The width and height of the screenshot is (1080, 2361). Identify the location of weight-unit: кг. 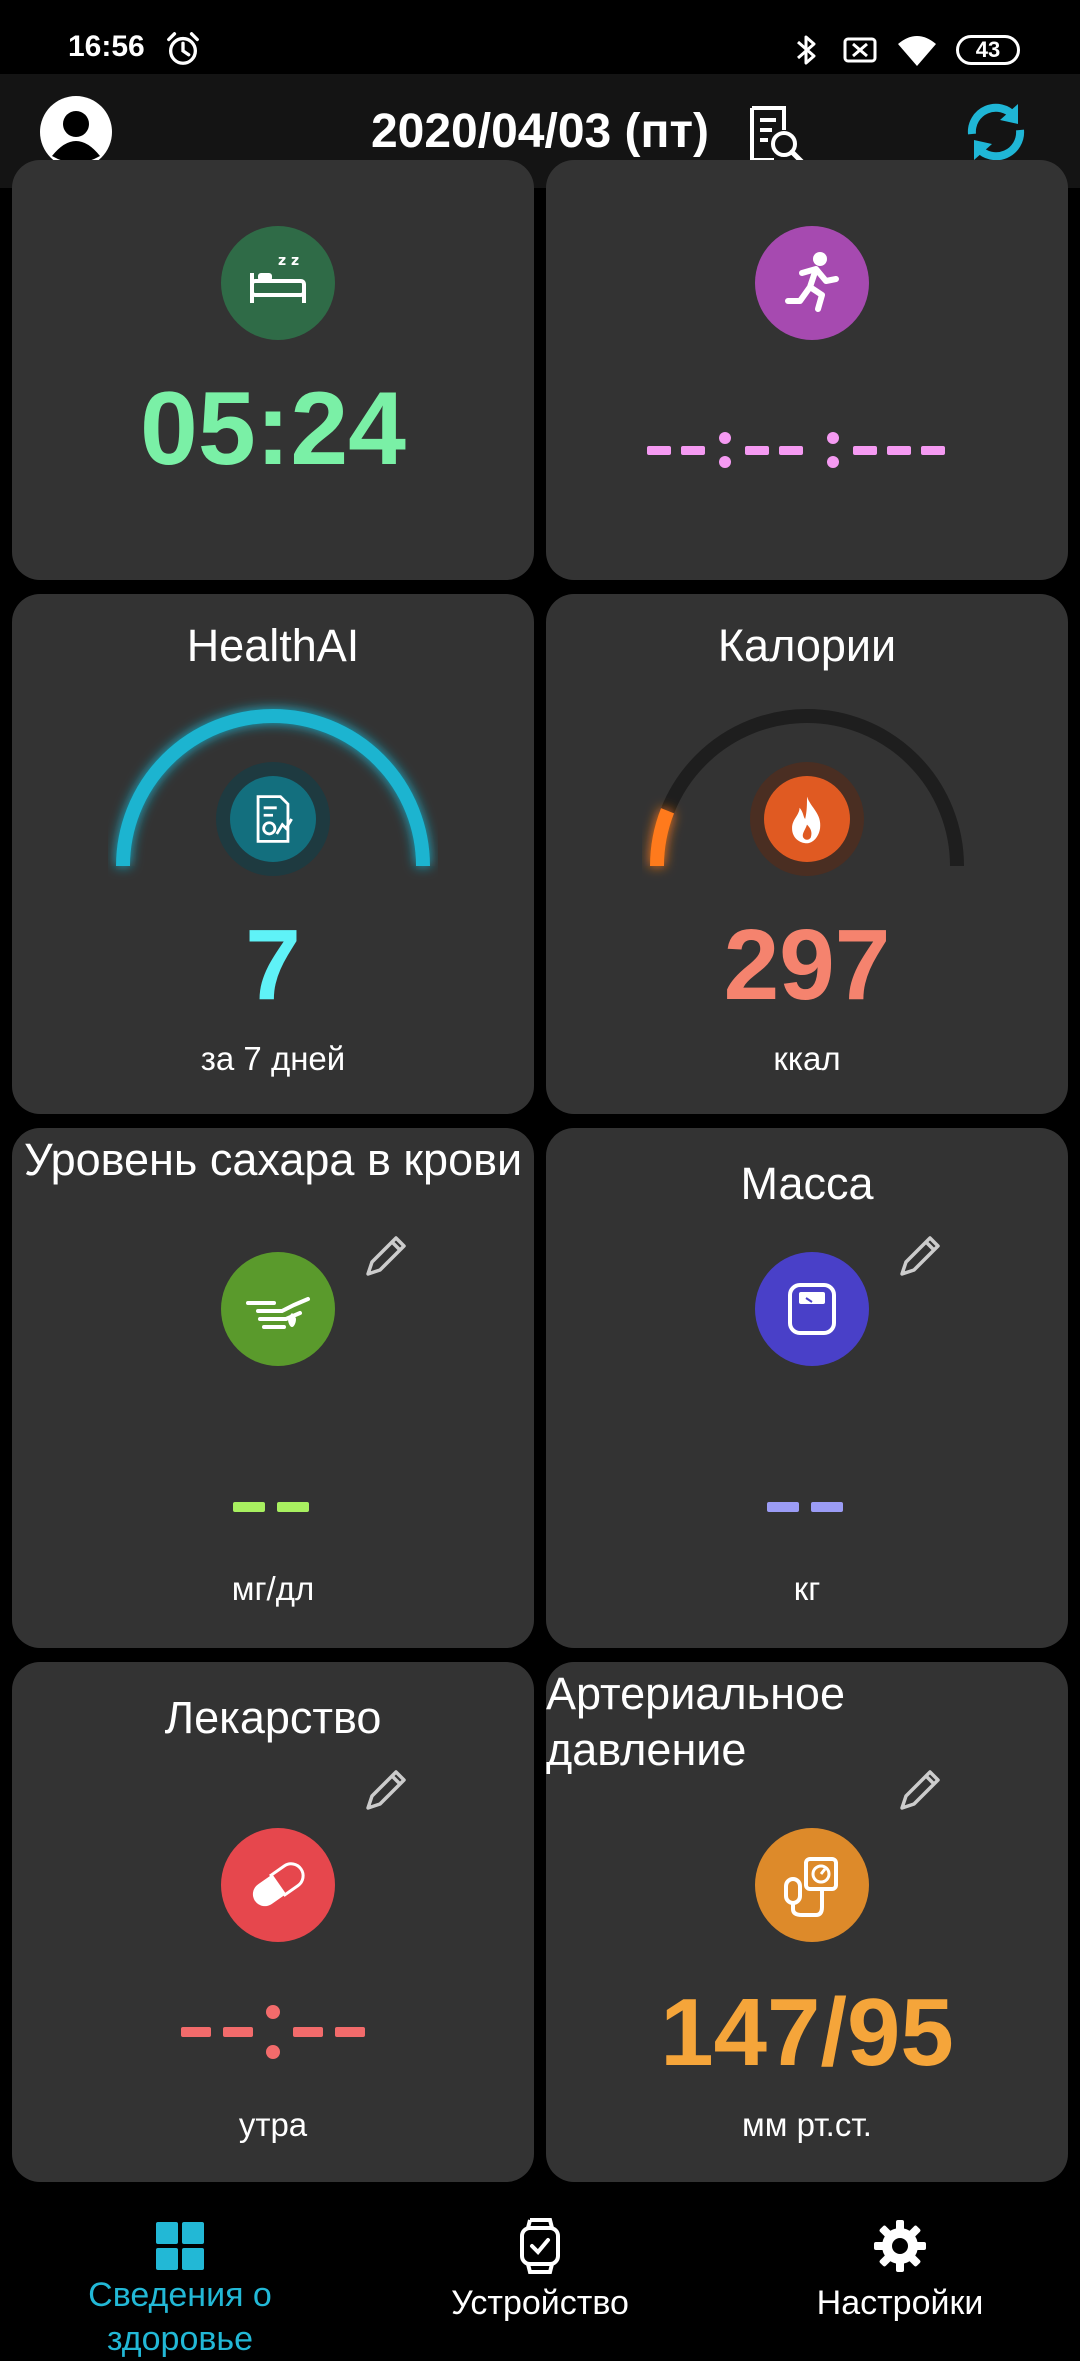
(807, 1588).